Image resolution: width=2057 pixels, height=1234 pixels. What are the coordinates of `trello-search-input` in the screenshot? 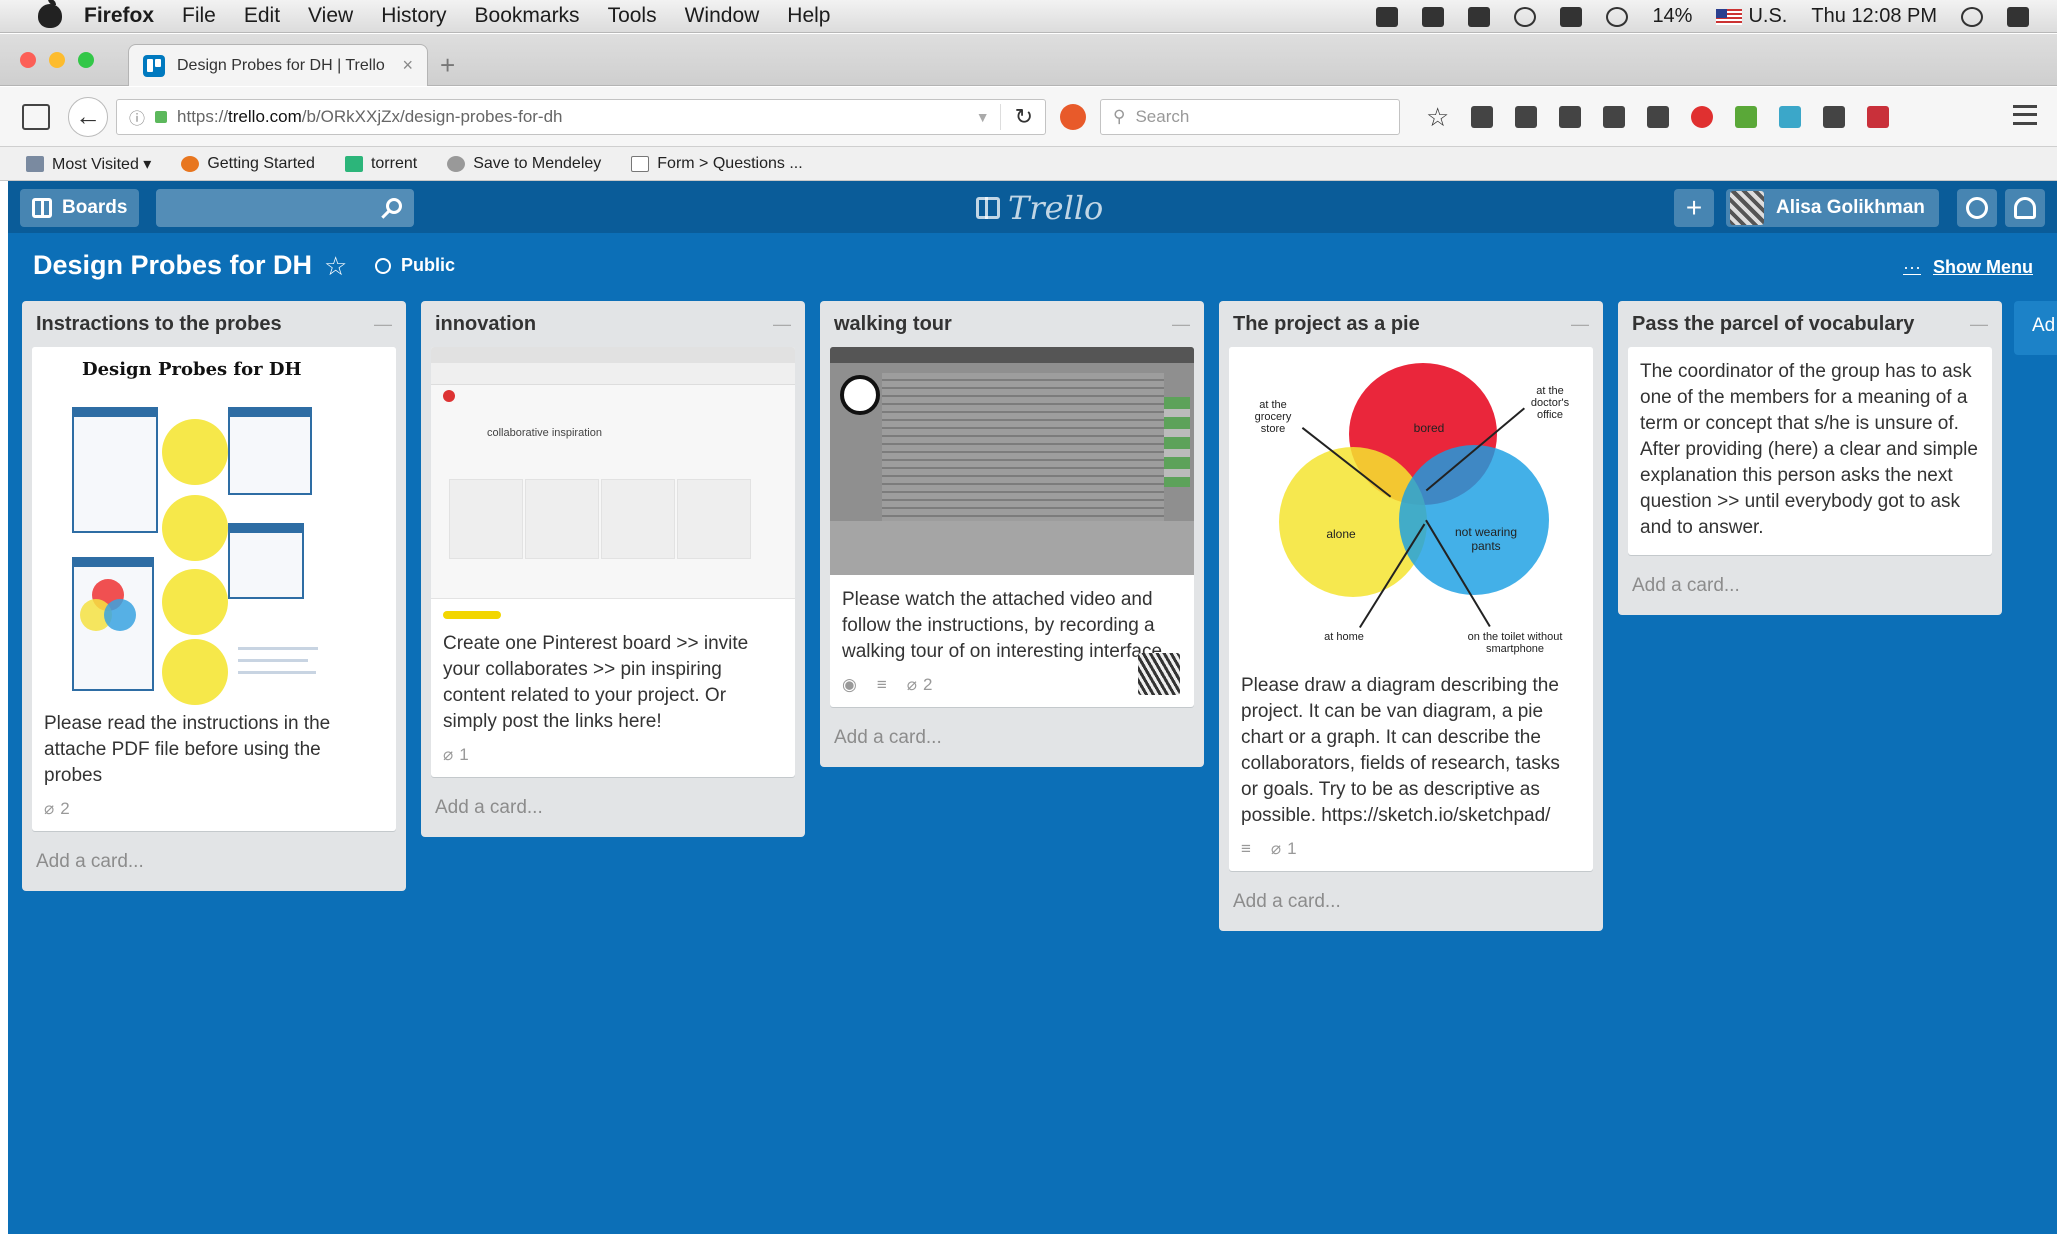 It's located at (285, 208).